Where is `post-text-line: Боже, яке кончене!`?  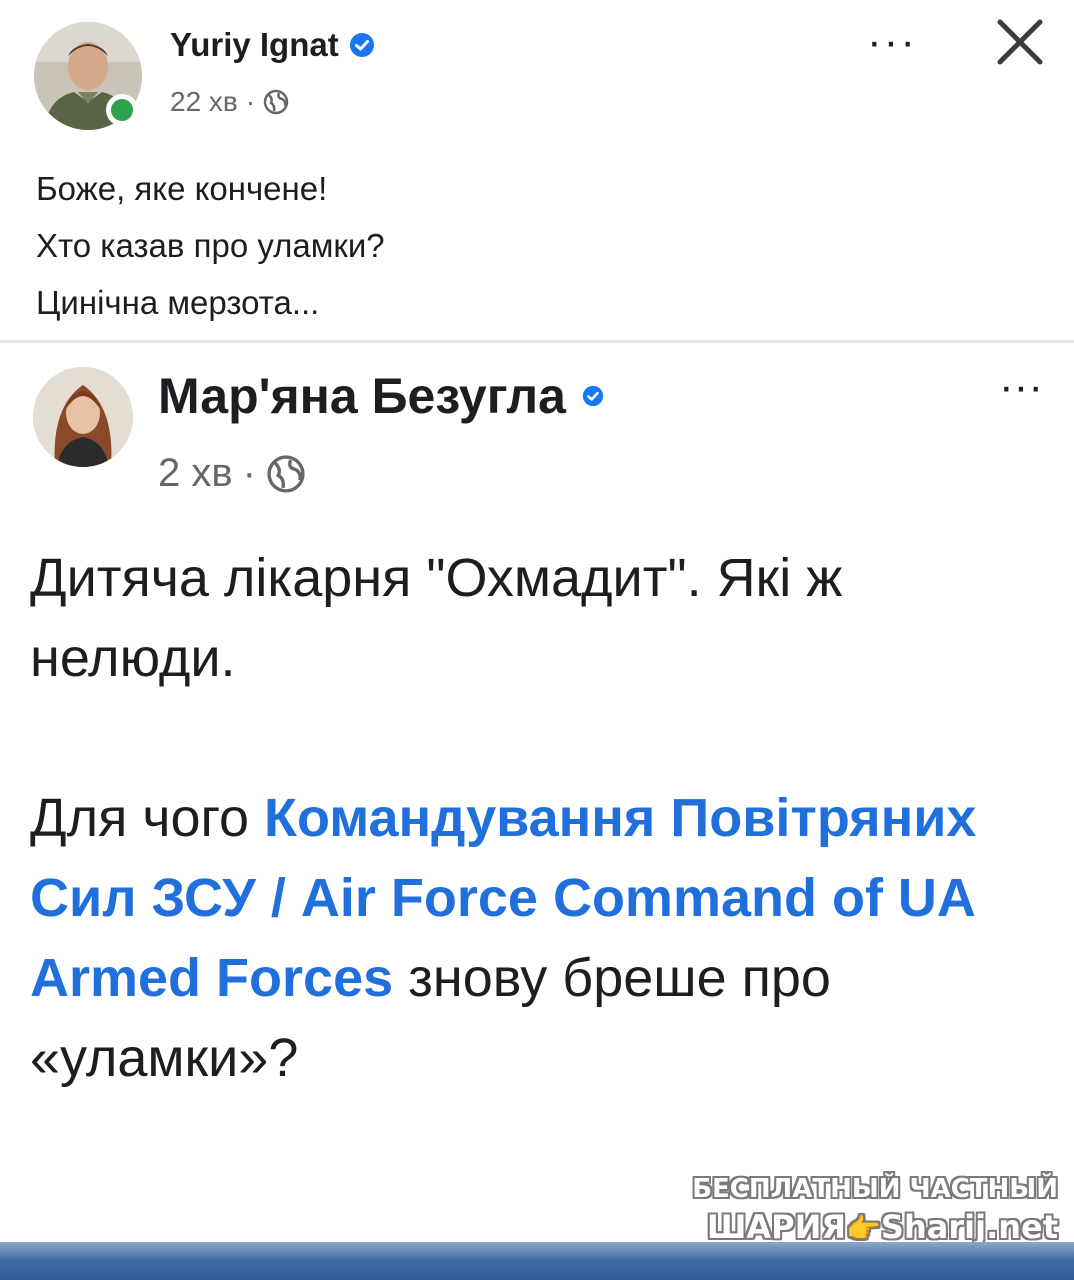
post-text-line: Боже, яке кончене! is located at coordinates (182, 188).